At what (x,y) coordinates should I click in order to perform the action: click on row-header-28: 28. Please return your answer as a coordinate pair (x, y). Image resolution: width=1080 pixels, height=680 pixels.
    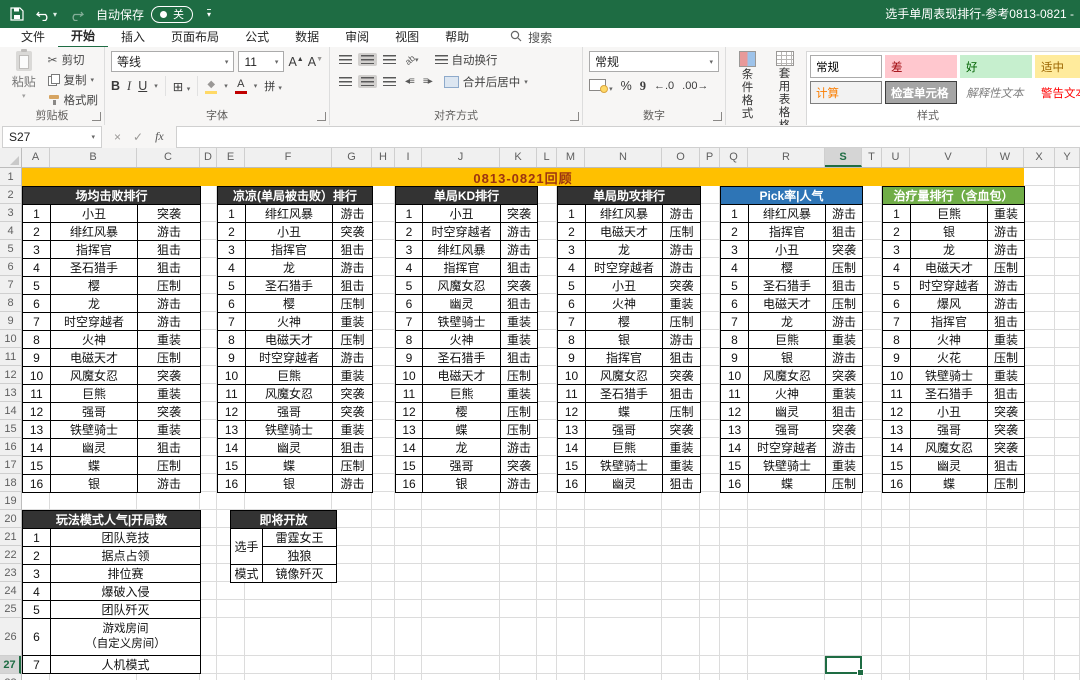
    Looking at the image, I should click on (10, 677).